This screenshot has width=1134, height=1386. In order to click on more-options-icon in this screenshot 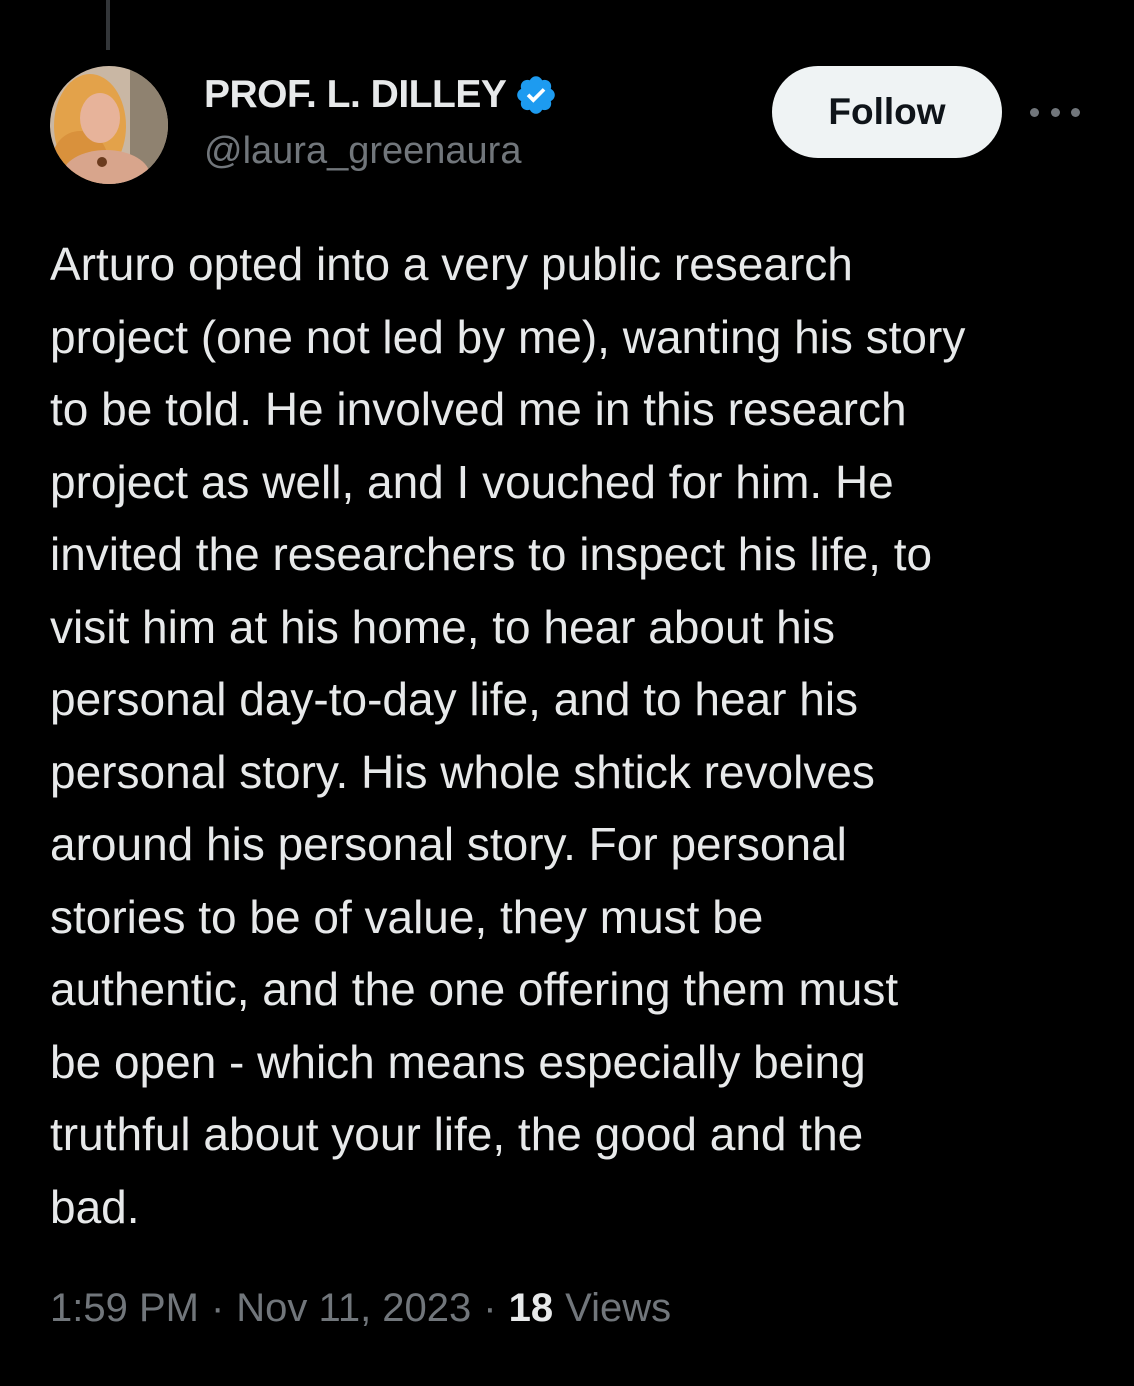, I will do `click(1055, 112)`.